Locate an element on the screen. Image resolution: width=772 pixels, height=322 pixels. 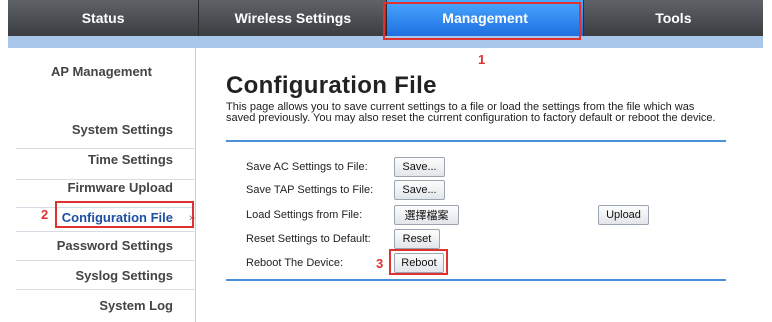
row-label-load-settings: Load Settings from File: is located at coordinates (304, 215).